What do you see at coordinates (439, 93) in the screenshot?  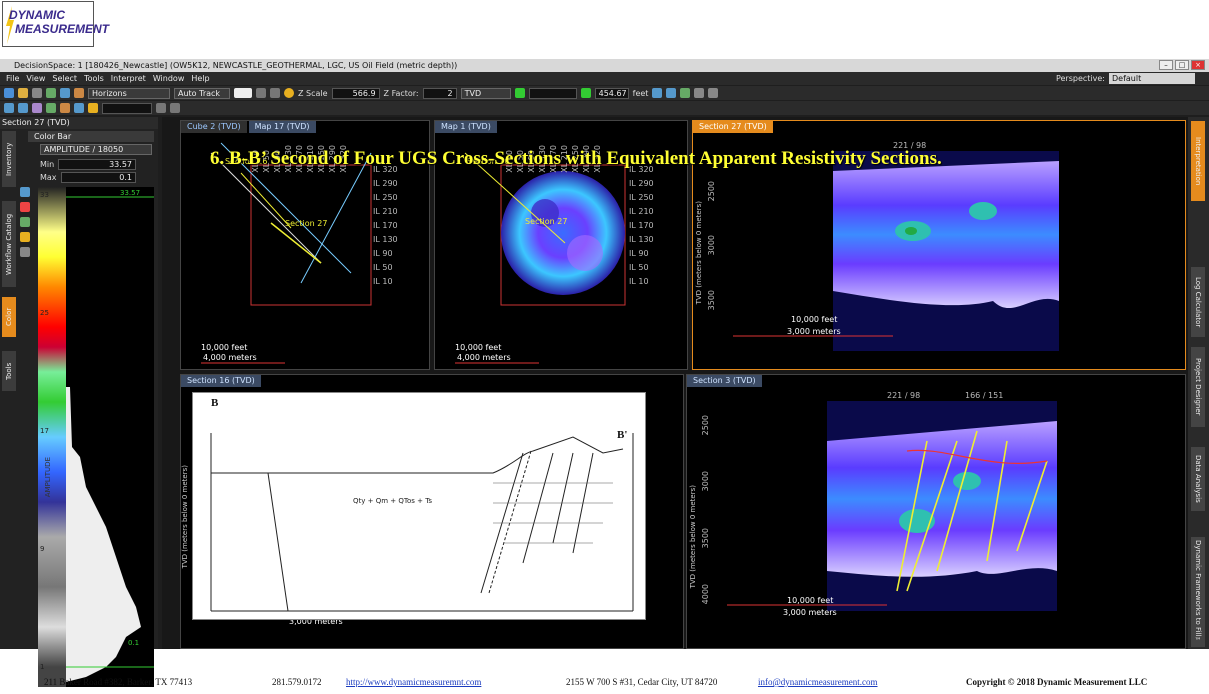 I see `zfactor-field: 2` at bounding box center [439, 93].